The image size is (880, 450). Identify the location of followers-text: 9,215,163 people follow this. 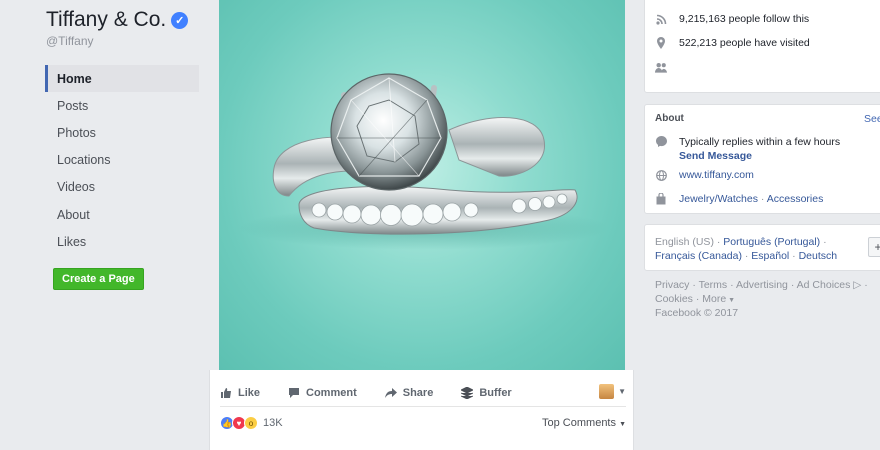
(744, 19).